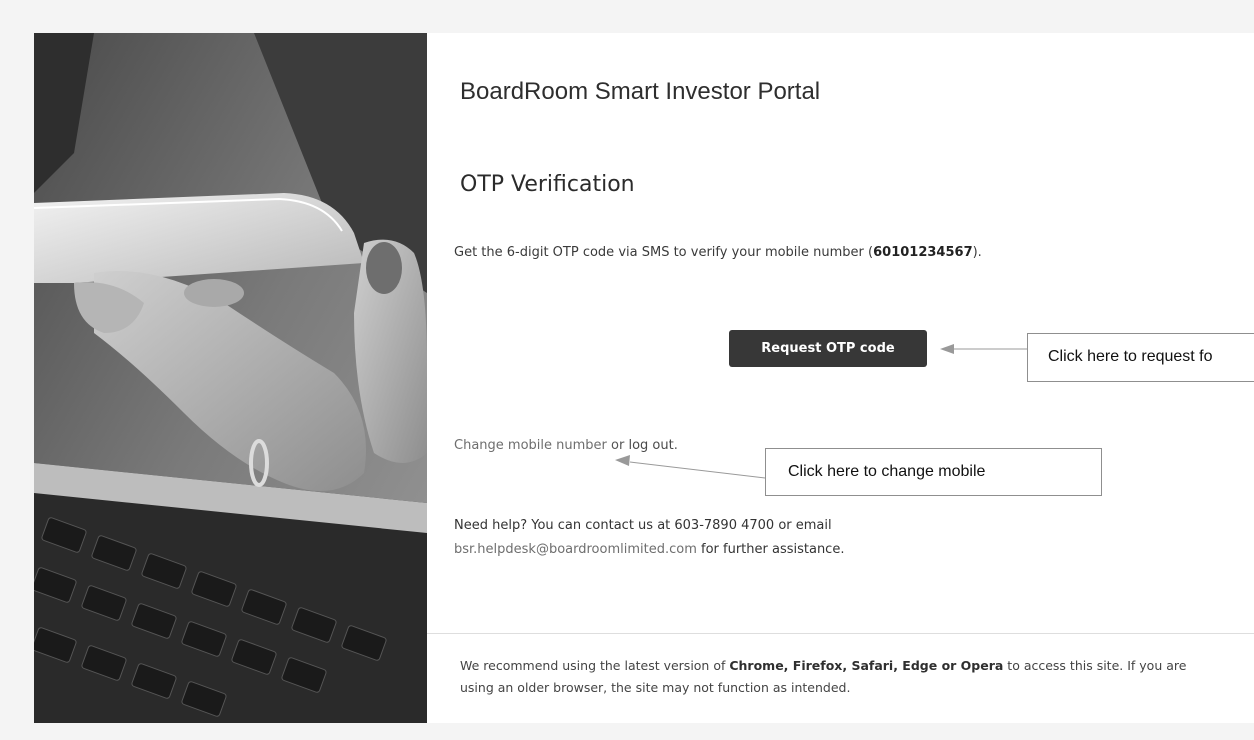 The image size is (1254, 740). Describe the element at coordinates (923, 252) in the screenshot. I see `mobile-number: 60101234567` at that location.